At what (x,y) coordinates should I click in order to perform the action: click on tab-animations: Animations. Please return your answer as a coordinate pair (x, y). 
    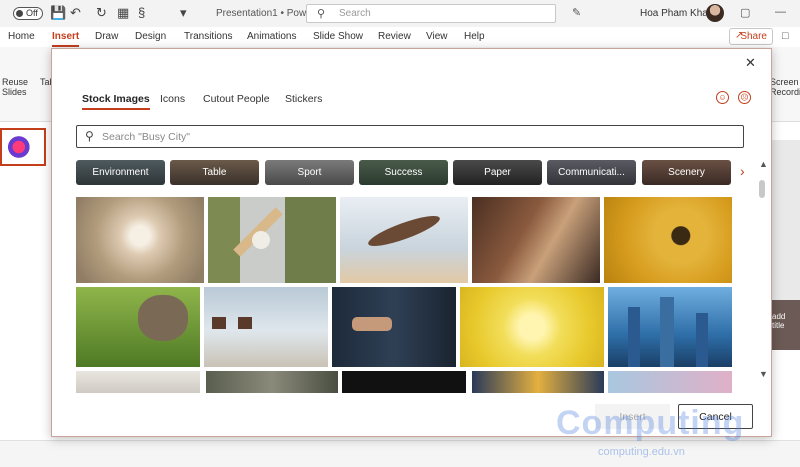
    Looking at the image, I should click on (271, 36).